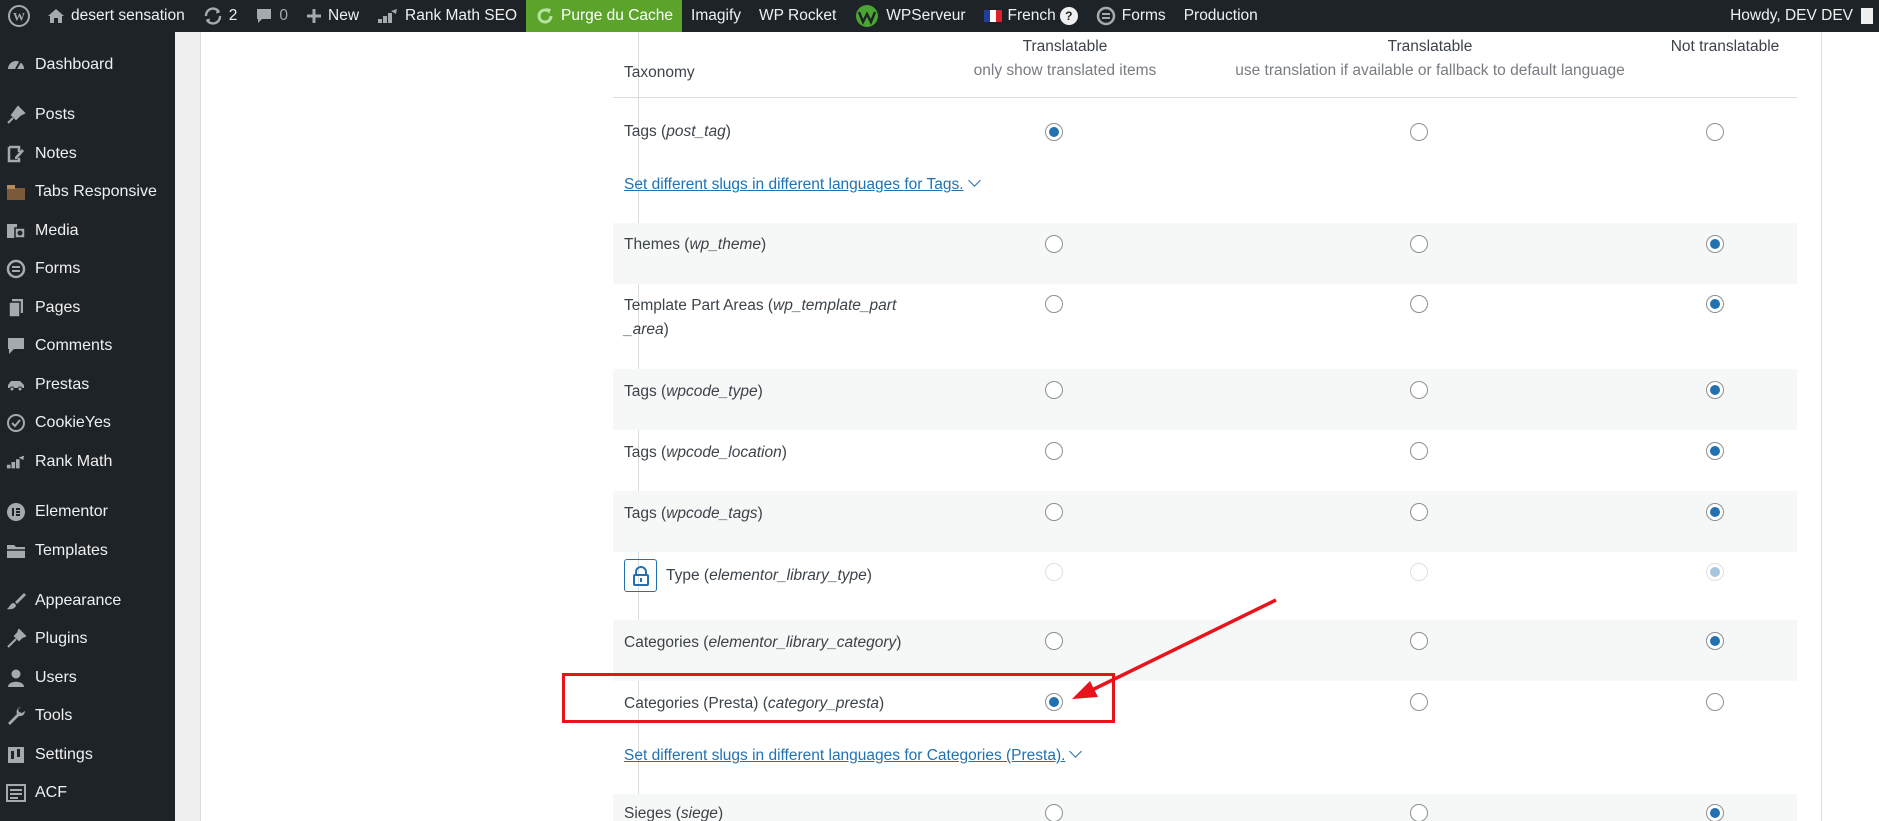 This screenshot has width=1879, height=821. Describe the element at coordinates (838, 698) in the screenshot. I see `annotation-highlight-box` at that location.